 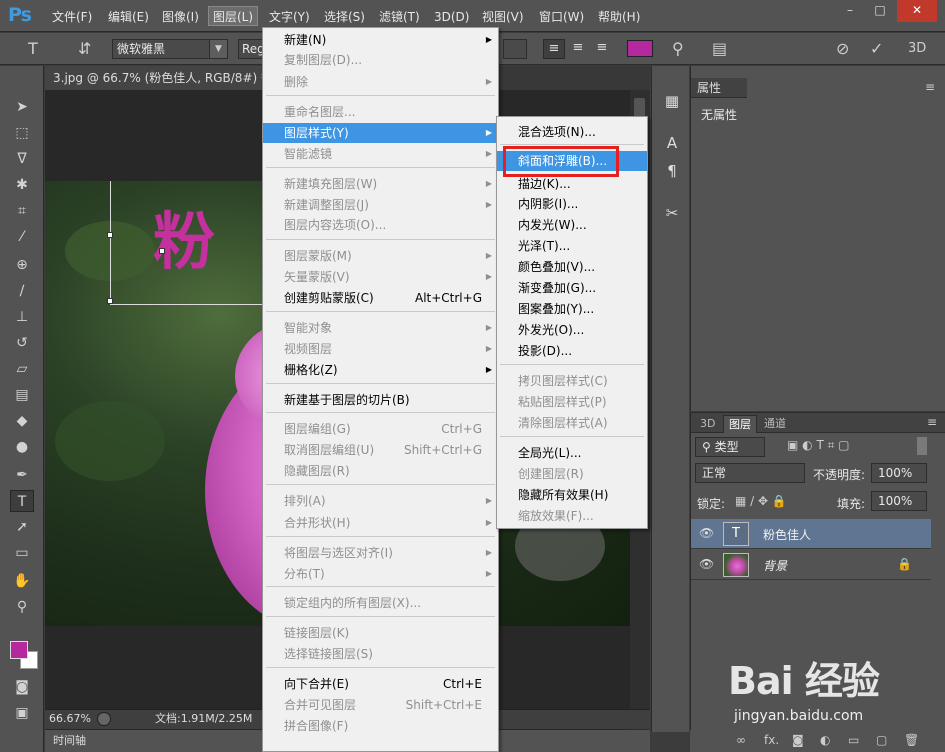 What do you see at coordinates (70, 719) in the screenshot?
I see `zoom-level: 66.67%` at bounding box center [70, 719].